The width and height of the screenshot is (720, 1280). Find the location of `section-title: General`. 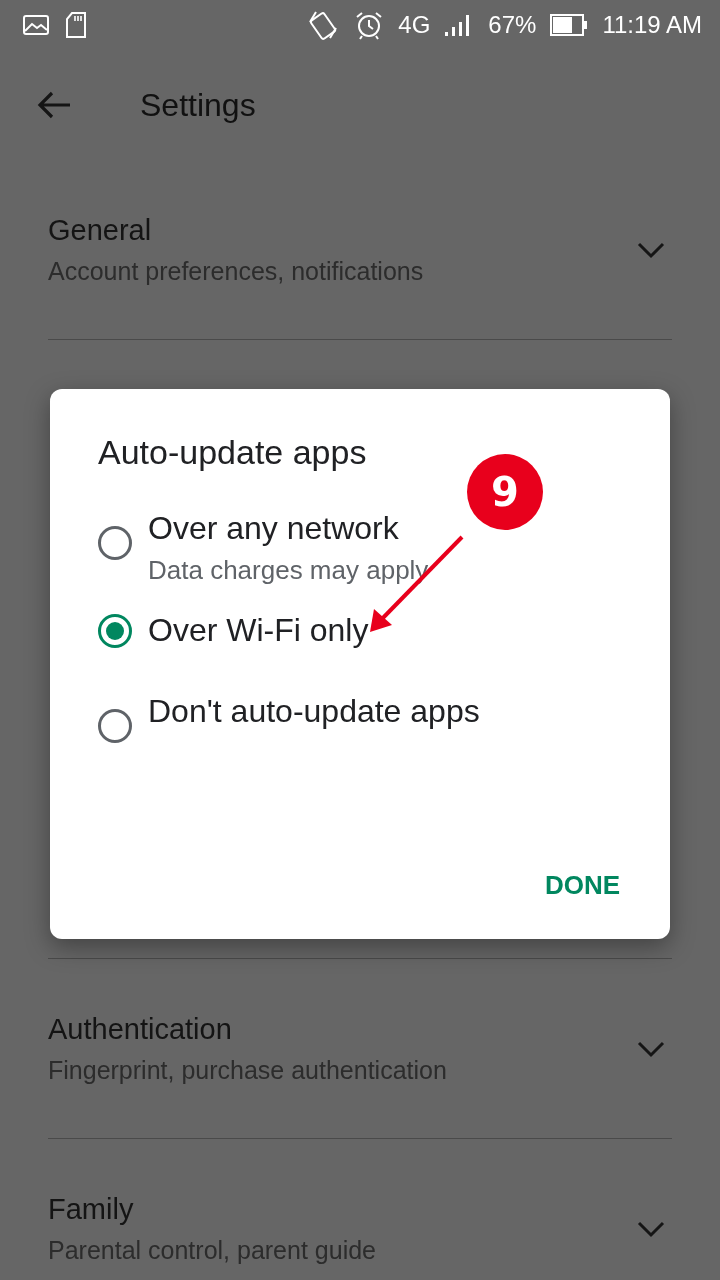

section-title: General is located at coordinates (100, 230).